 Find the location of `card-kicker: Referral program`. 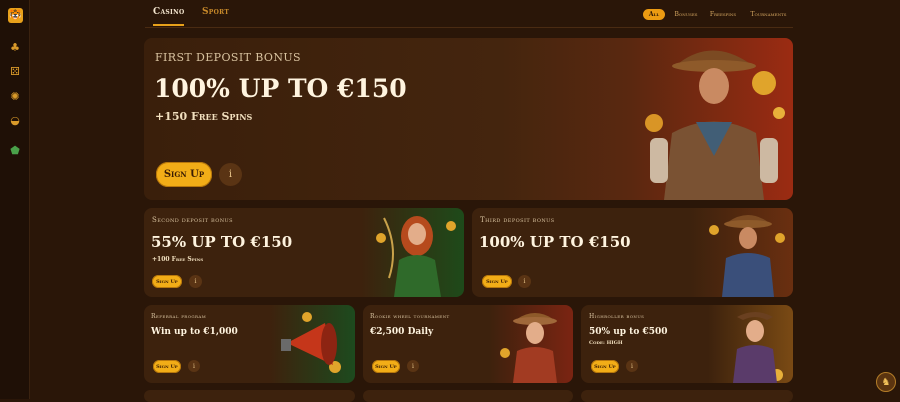

card-kicker: Referral program is located at coordinates (179, 316).